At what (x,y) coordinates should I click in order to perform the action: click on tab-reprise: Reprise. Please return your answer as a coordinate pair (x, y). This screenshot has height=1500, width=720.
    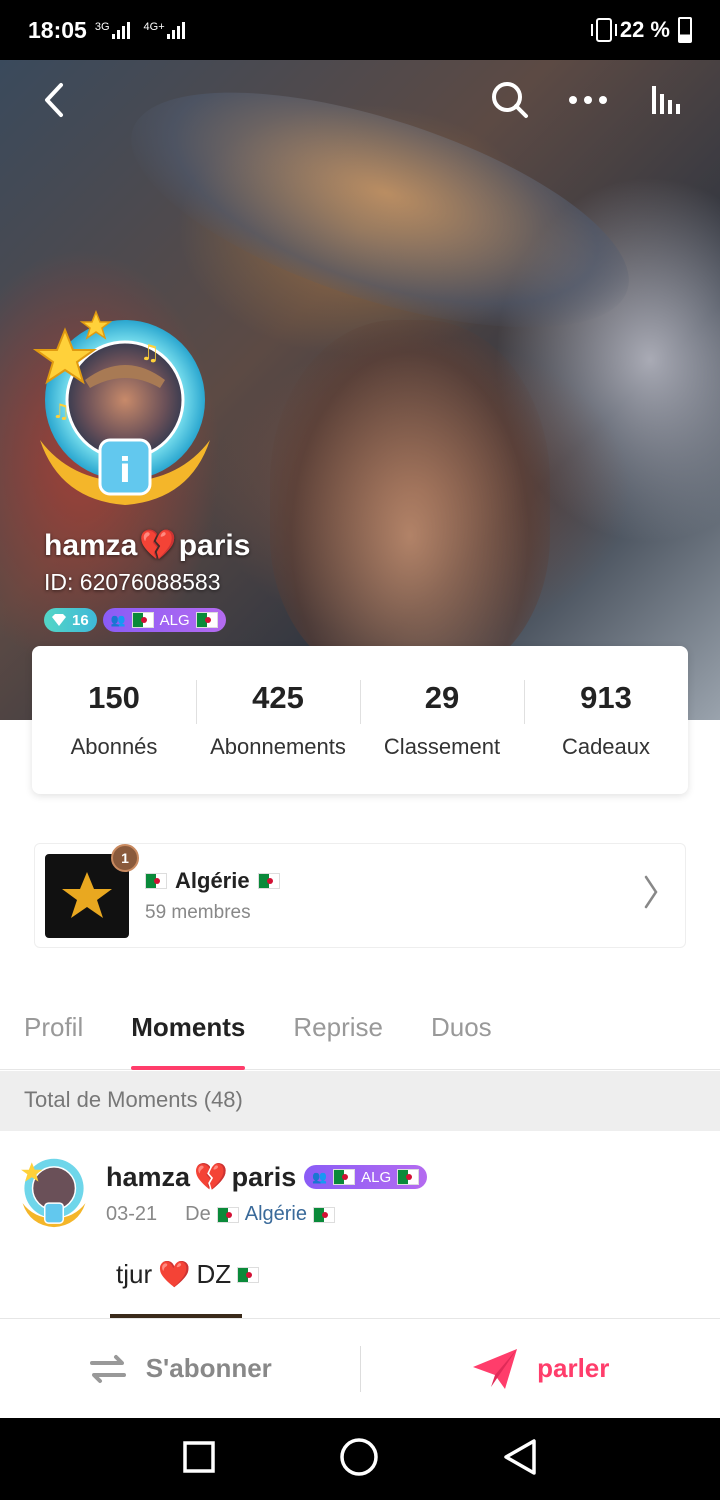
    Looking at the image, I should click on (338, 1030).